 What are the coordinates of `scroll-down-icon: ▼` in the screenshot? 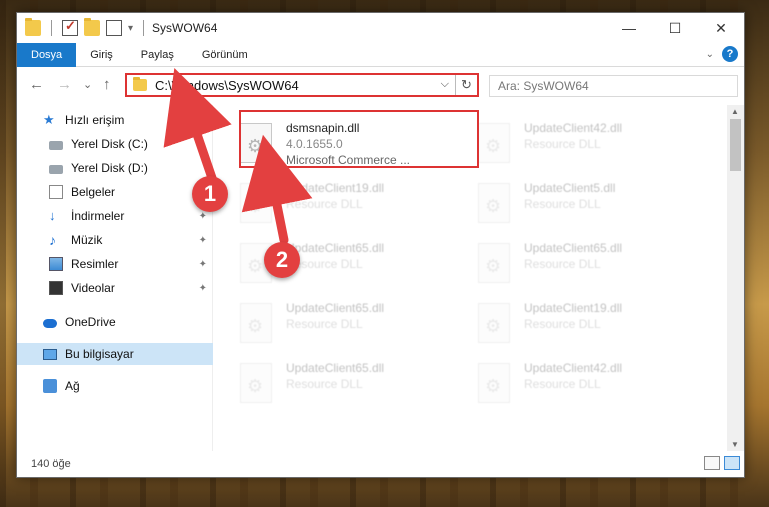 It's located at (735, 444).